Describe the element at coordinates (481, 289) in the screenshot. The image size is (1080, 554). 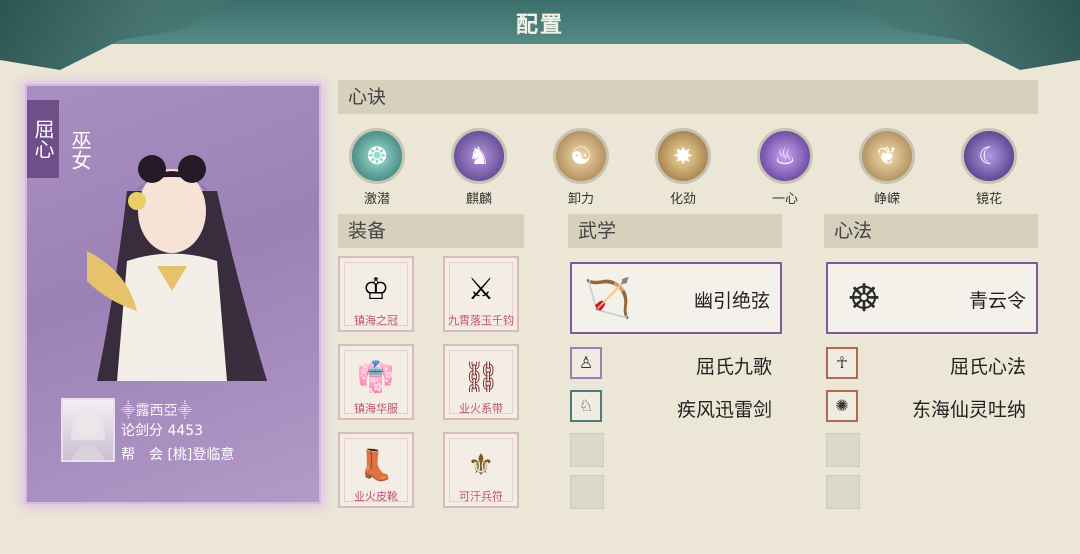
I see `sword-icon: ⚔` at that location.